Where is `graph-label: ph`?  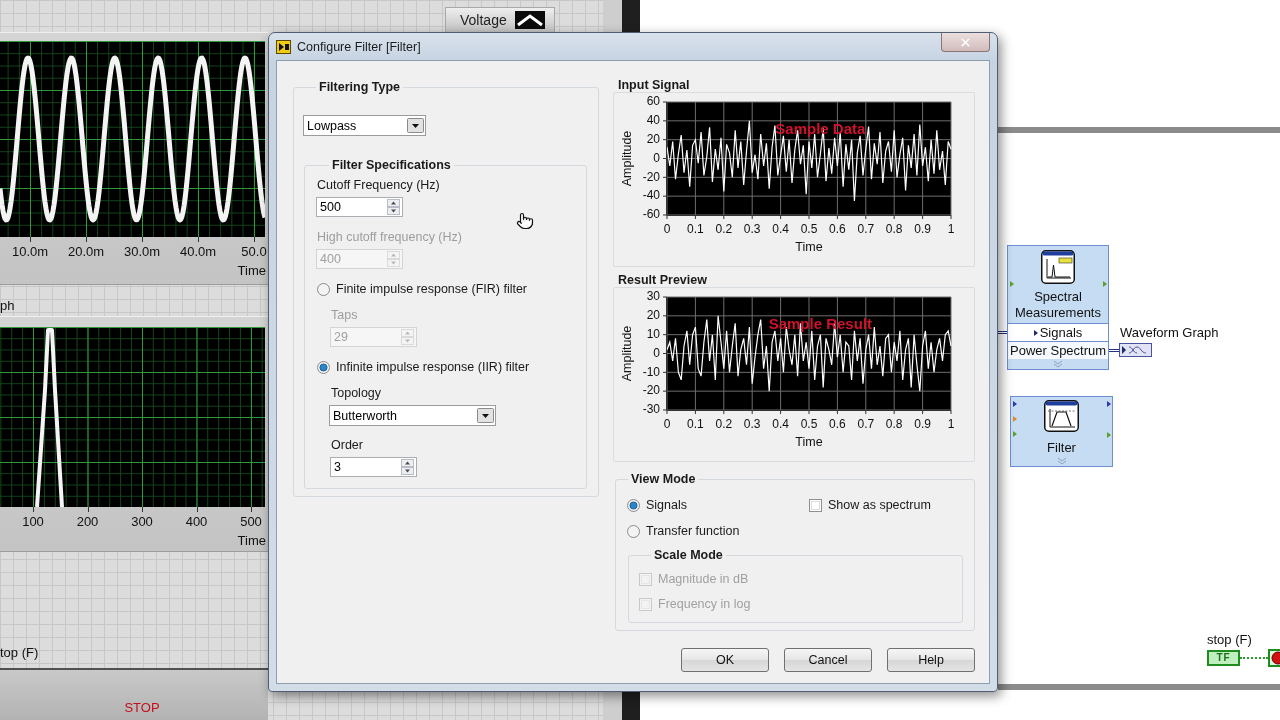
graph-label: ph is located at coordinates (7, 305).